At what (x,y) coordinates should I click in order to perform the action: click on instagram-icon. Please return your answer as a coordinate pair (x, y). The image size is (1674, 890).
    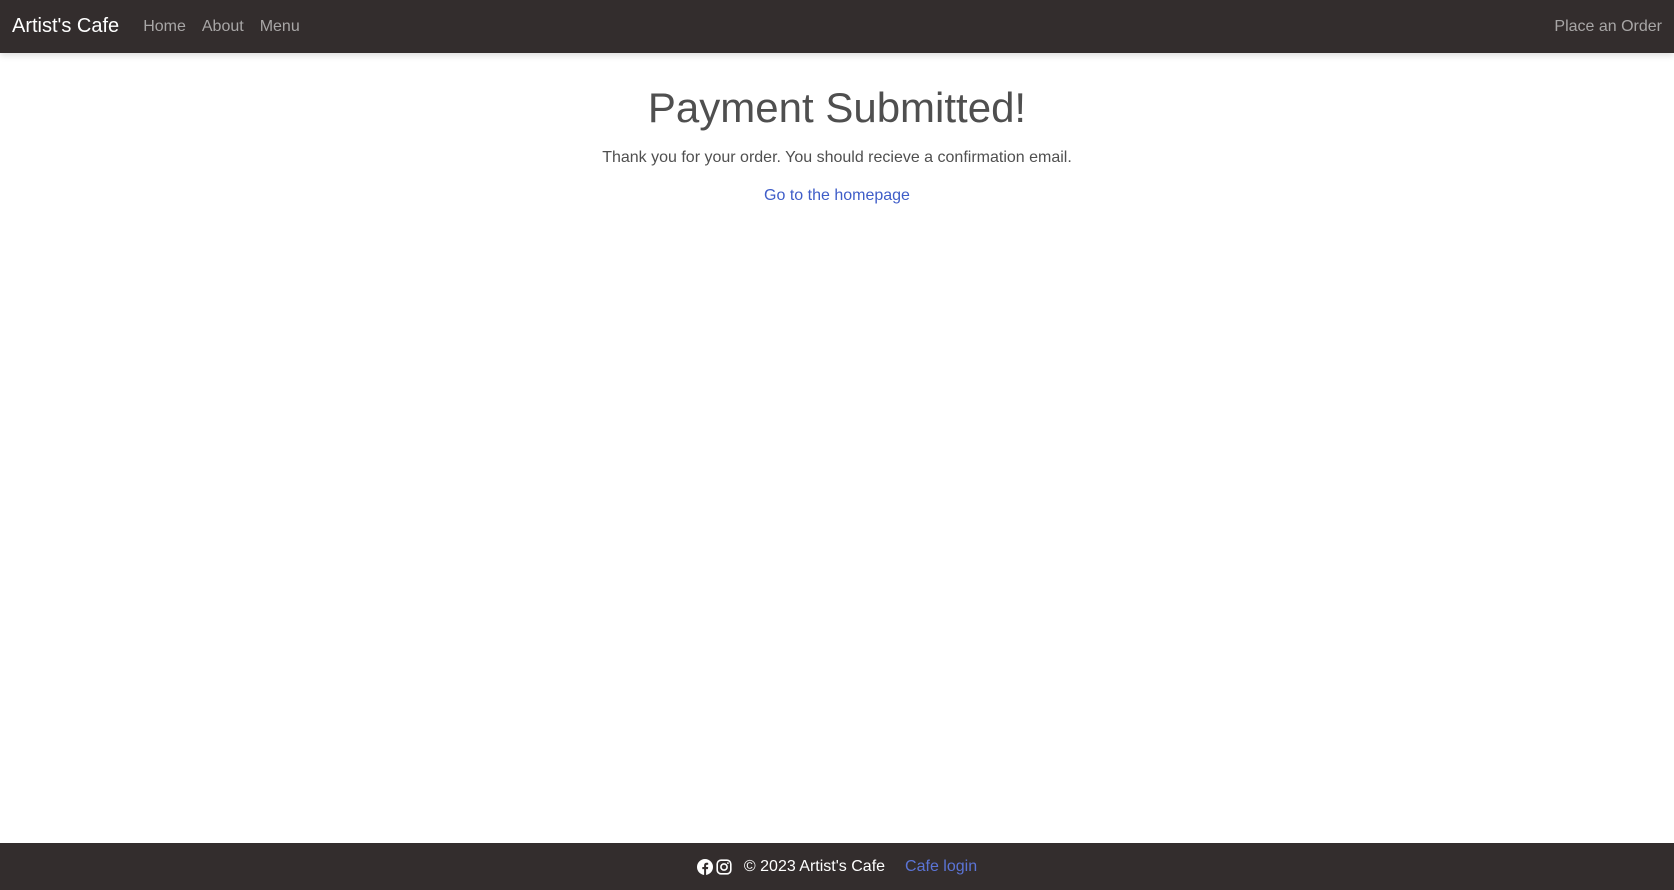
    Looking at the image, I should click on (724, 866).